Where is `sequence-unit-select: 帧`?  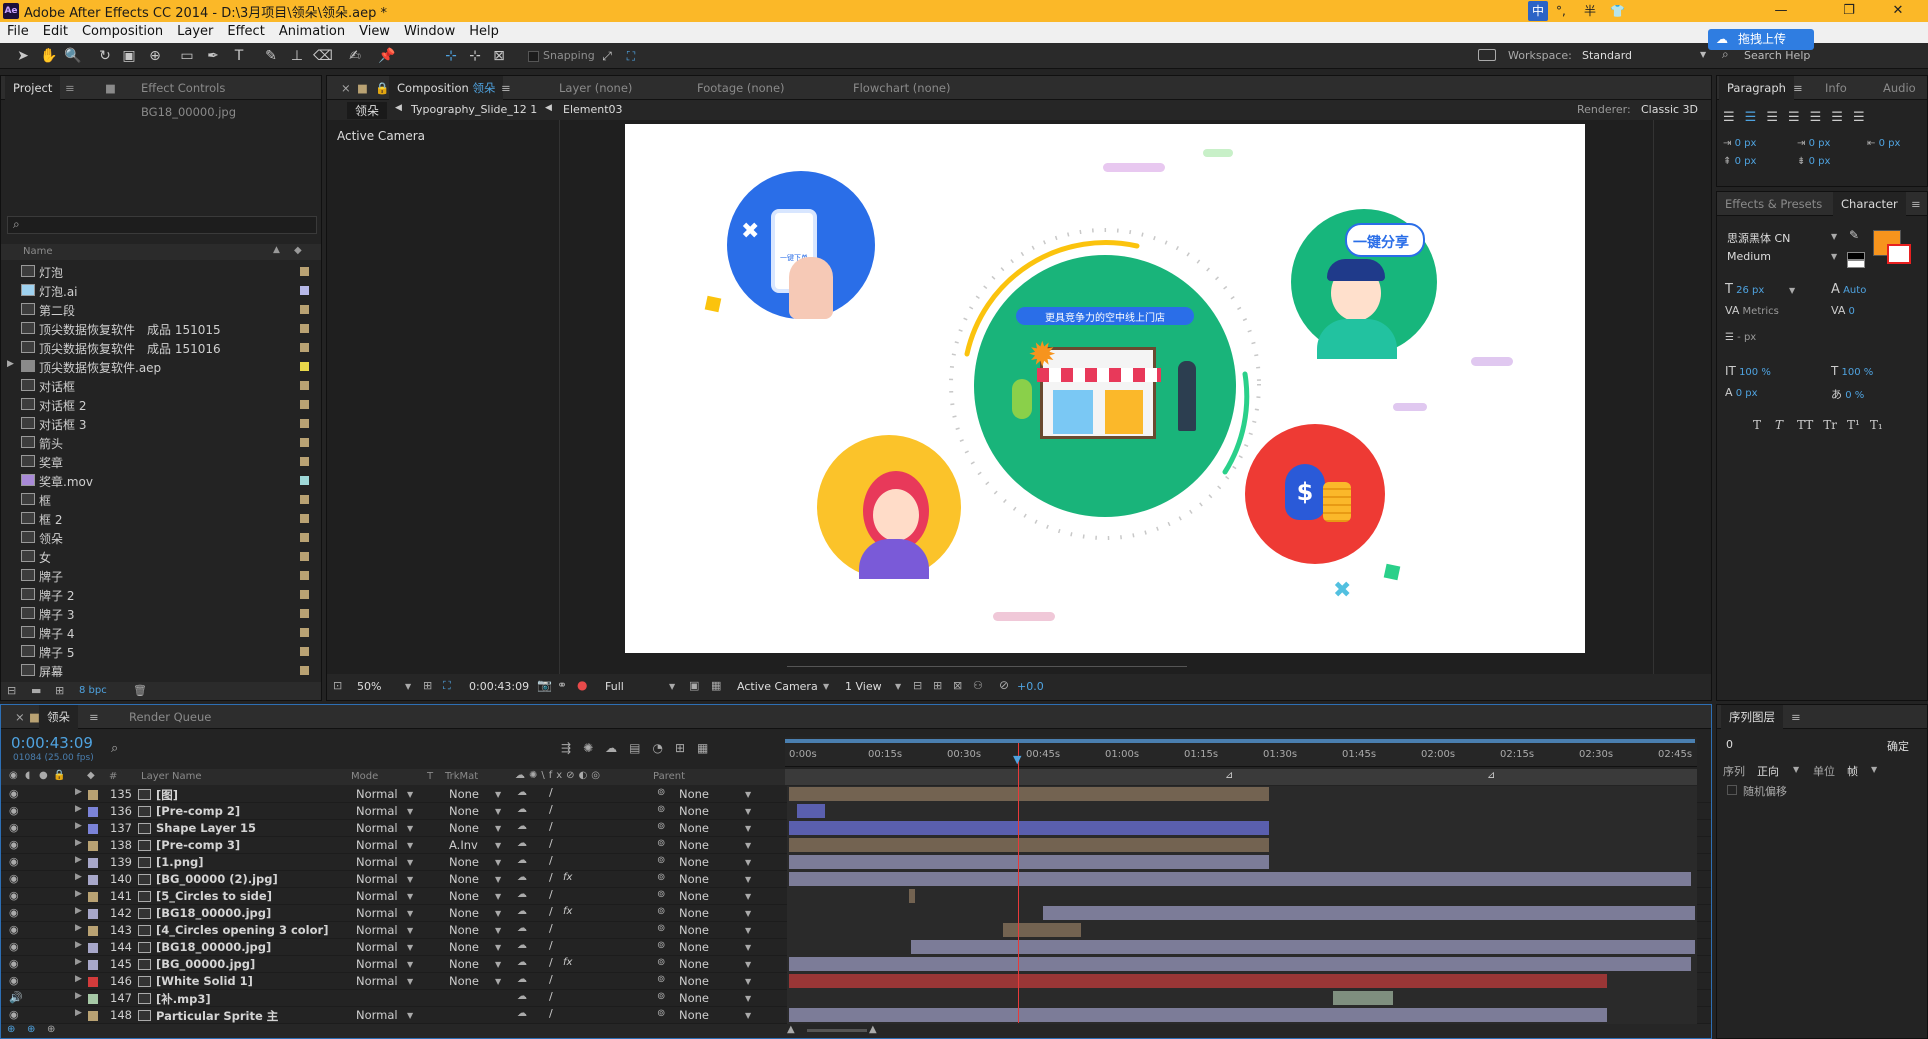 sequence-unit-select: 帧 is located at coordinates (1852, 771).